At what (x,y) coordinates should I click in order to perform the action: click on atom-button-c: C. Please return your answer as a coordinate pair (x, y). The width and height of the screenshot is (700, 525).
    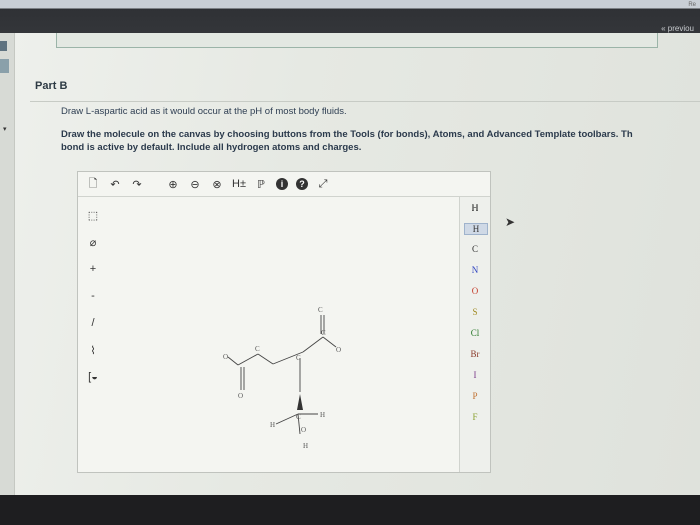
    Looking at the image, I should click on (475, 249).